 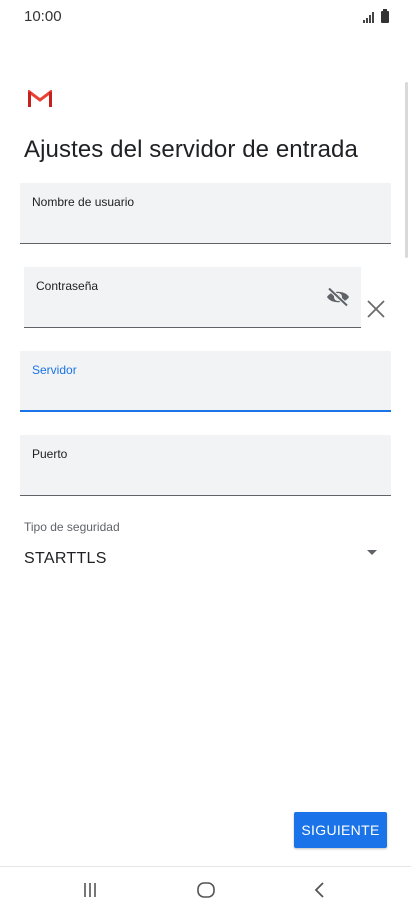 What do you see at coordinates (372, 552) in the screenshot?
I see `dropdown-arrow-icon` at bounding box center [372, 552].